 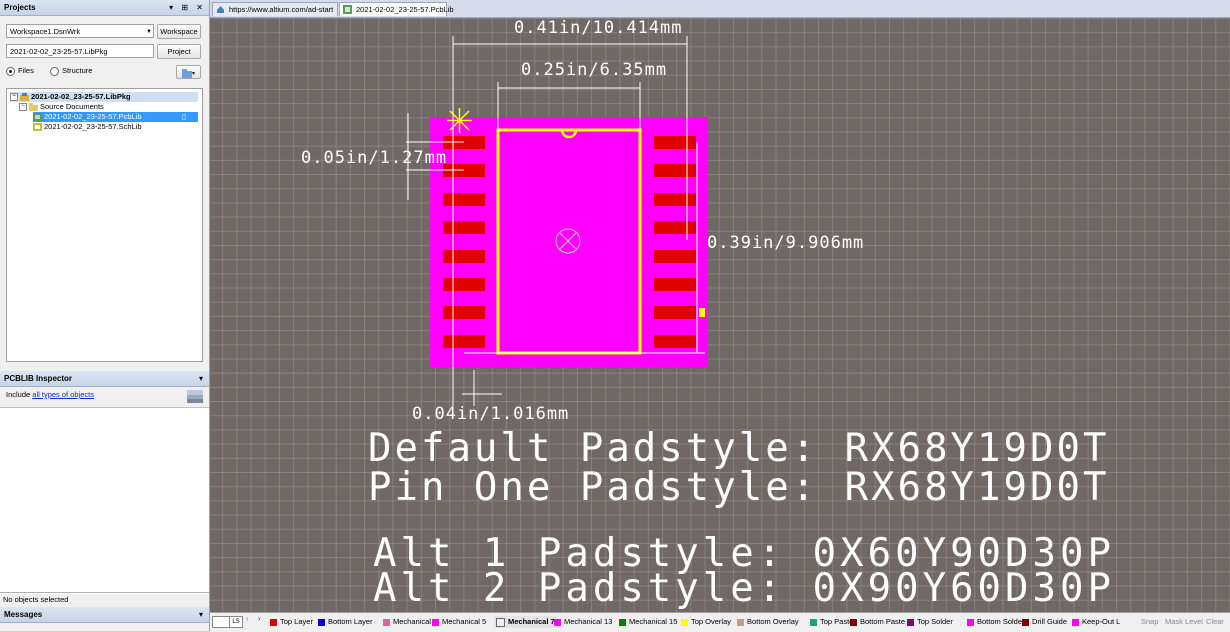 What do you see at coordinates (37, 117) in the screenshot?
I see `pcblib-icon` at bounding box center [37, 117].